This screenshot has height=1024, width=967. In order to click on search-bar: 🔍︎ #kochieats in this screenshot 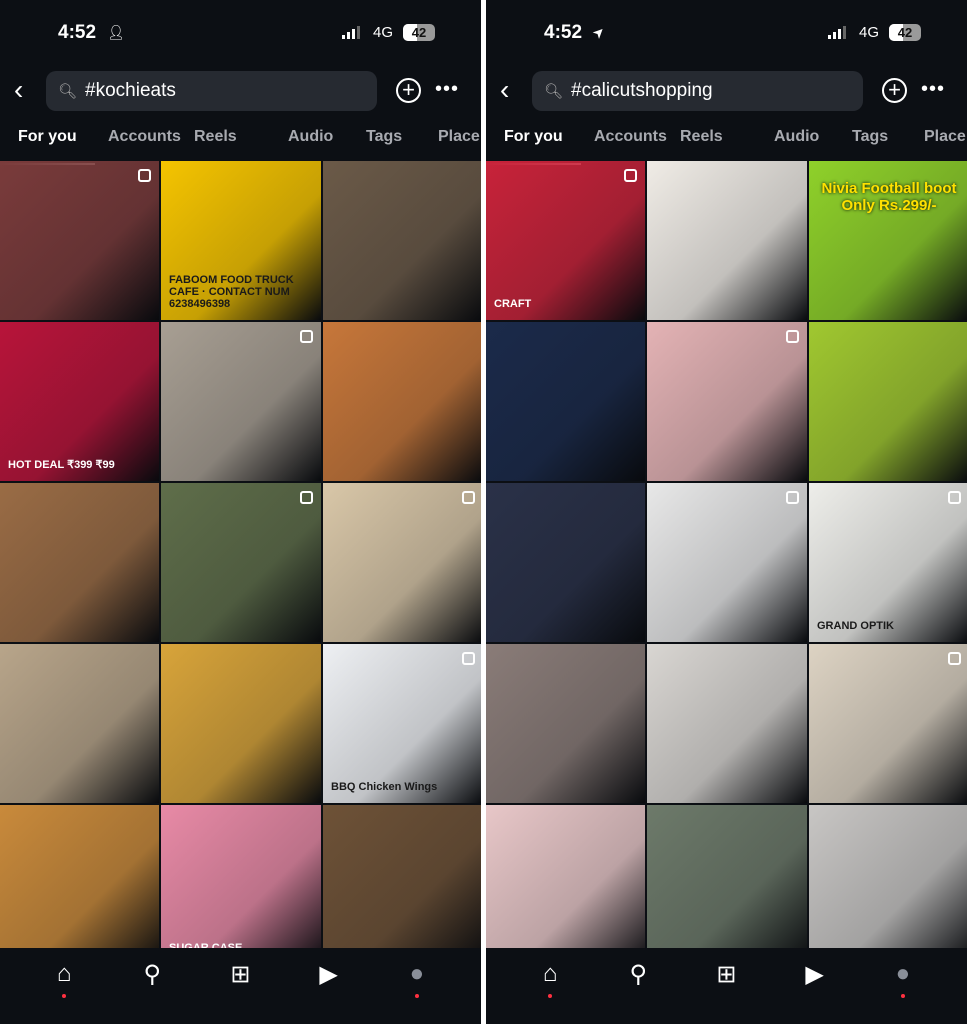, I will do `click(211, 91)`.